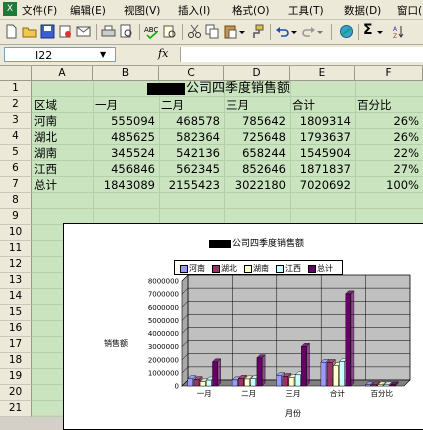  I want to click on column-header-e: E, so click(322, 73).